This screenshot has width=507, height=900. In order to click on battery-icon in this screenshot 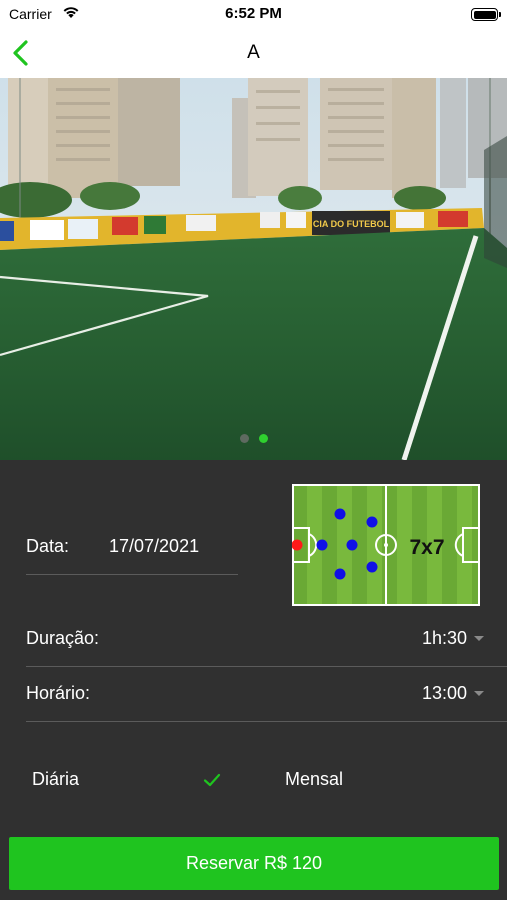, I will do `click(486, 14)`.